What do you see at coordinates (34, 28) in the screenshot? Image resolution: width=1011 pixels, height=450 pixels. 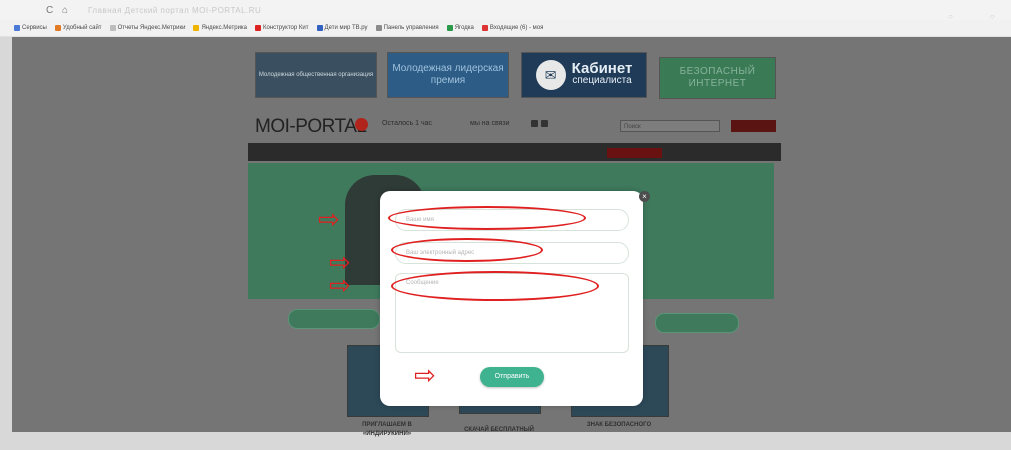 I see `bookmark-label: Сервисы` at bounding box center [34, 28].